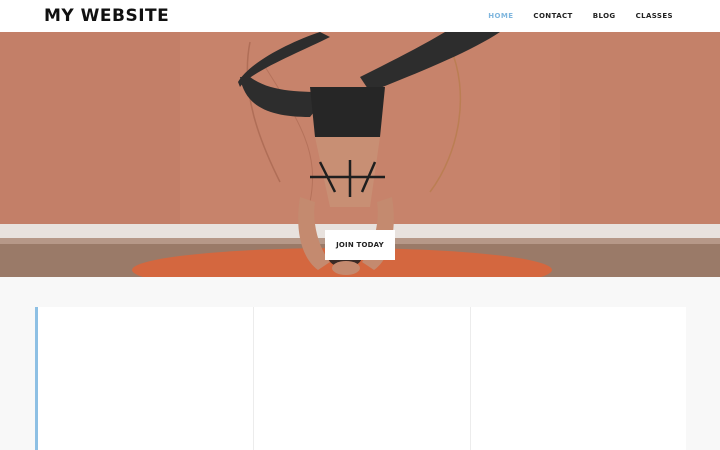  I want to click on join-today-button: JOIN TODAY, so click(360, 245).